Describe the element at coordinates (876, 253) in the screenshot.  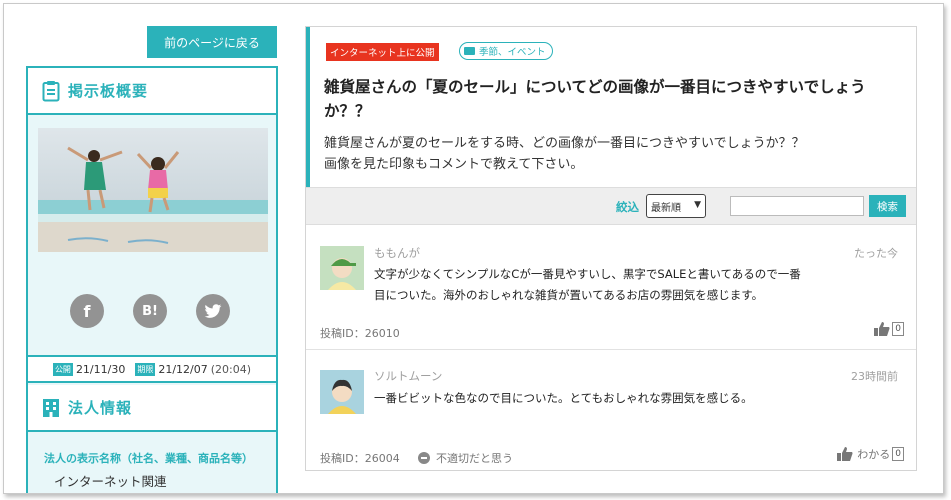
I see `comment-time: たった今` at that location.